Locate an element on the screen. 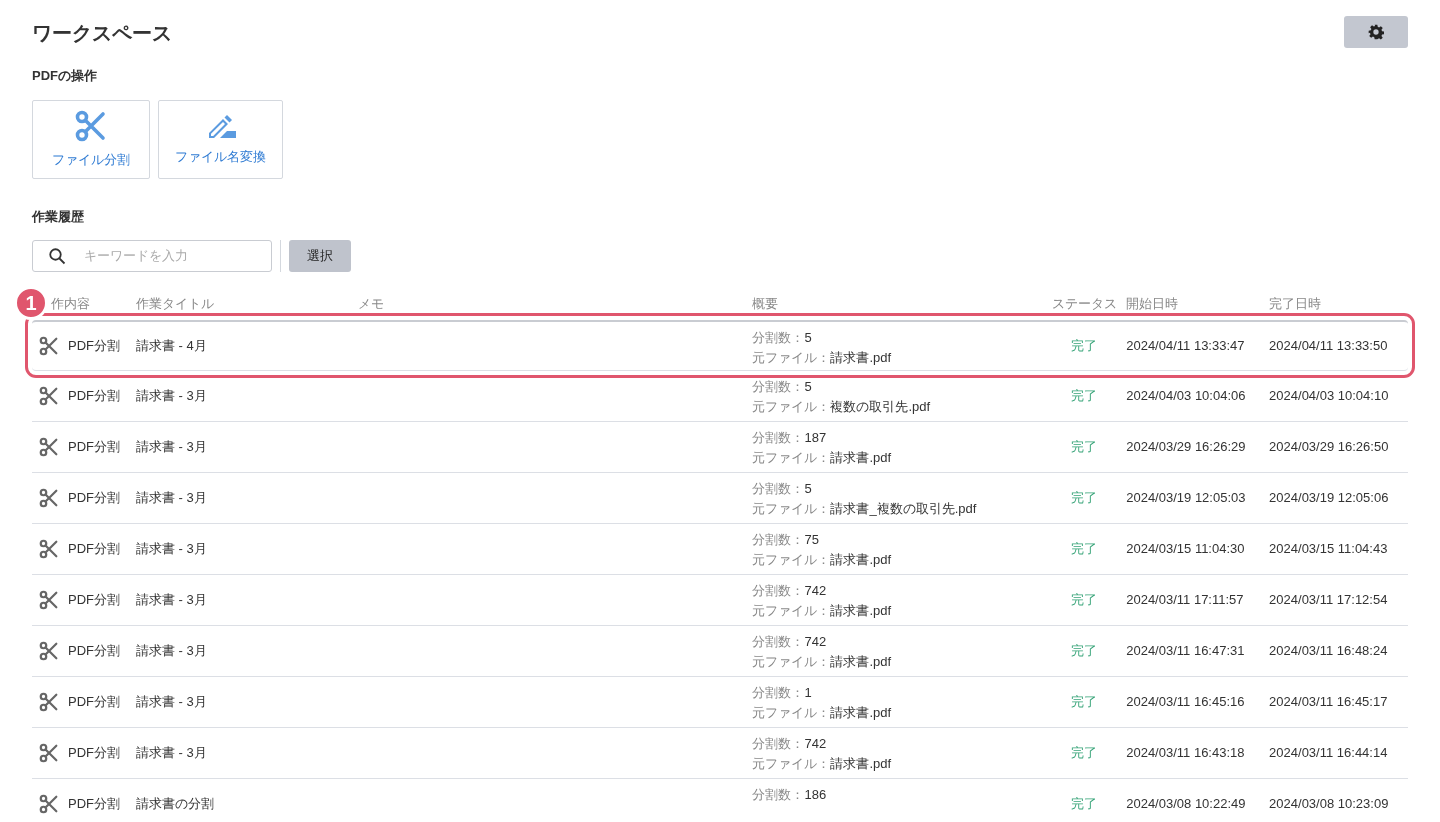  table-row: PDF分割 請求書 - 3月 分割数：742 元ファイル：請求書.pdf 完了 2024/03/11 17:11:57 2024/03/11 17:12:54 is located at coordinates (720, 600).